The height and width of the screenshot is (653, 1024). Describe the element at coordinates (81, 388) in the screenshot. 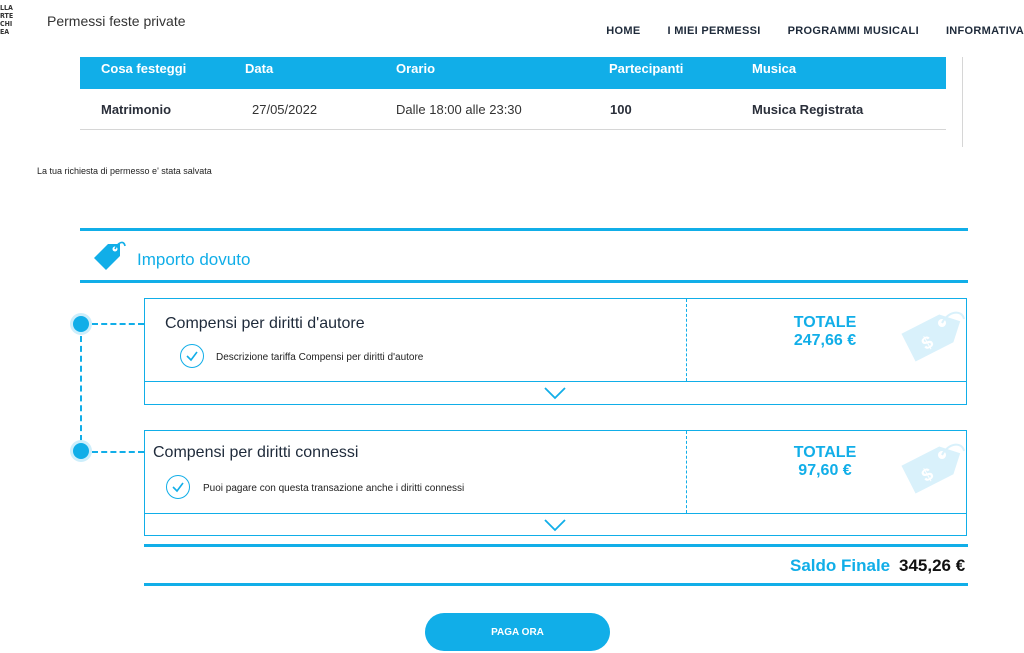

I see `timeline-line` at that location.